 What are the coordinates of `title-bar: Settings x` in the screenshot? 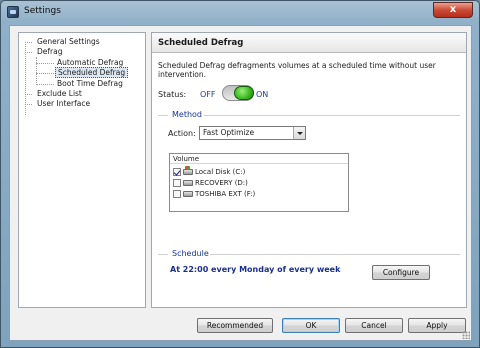 It's located at (240, 13).